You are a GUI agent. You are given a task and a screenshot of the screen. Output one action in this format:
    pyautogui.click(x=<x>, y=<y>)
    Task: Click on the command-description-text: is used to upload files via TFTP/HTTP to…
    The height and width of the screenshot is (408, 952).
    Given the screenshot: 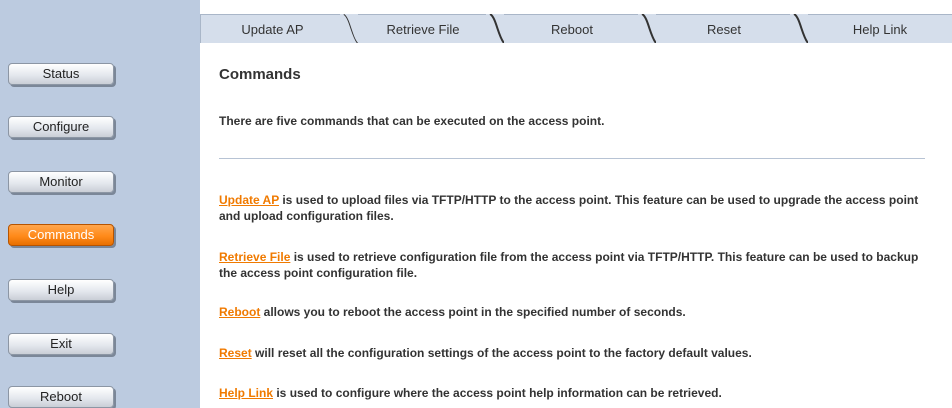 What is the action you would take?
    pyautogui.click(x=569, y=208)
    